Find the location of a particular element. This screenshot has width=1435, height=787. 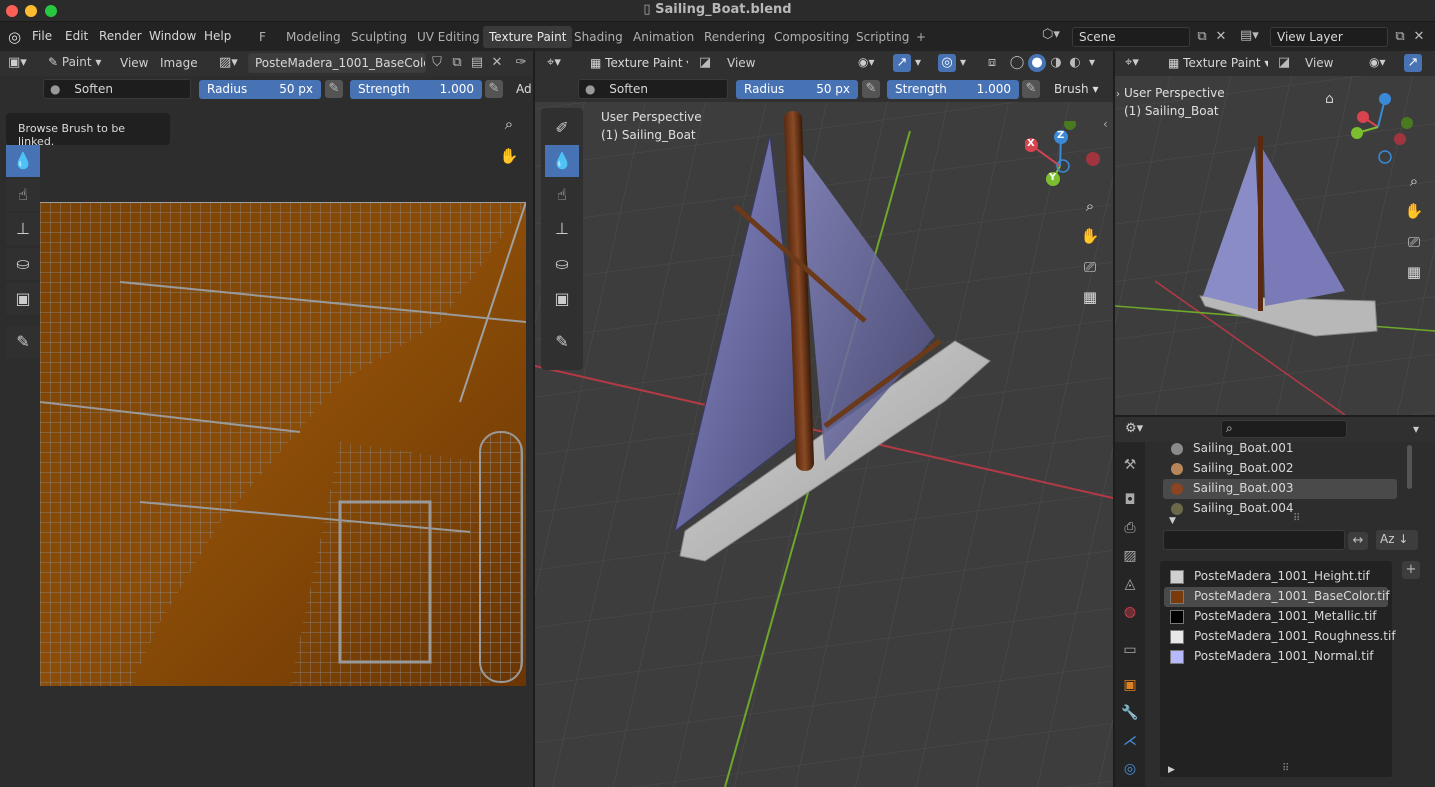

strength-slider: Strength 1.000 is located at coordinates (416, 89).